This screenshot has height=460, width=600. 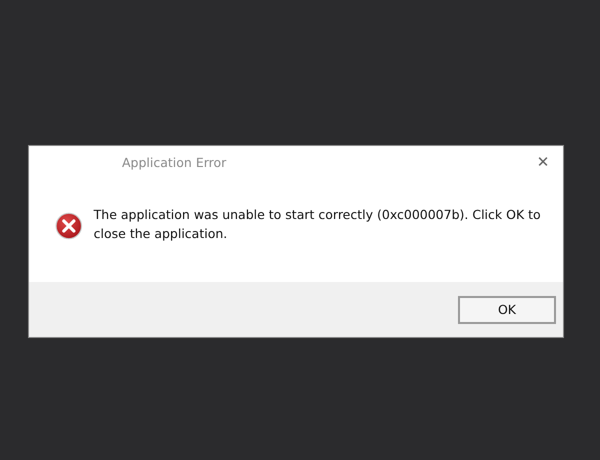 I want to click on close-button: ✕, so click(x=543, y=162).